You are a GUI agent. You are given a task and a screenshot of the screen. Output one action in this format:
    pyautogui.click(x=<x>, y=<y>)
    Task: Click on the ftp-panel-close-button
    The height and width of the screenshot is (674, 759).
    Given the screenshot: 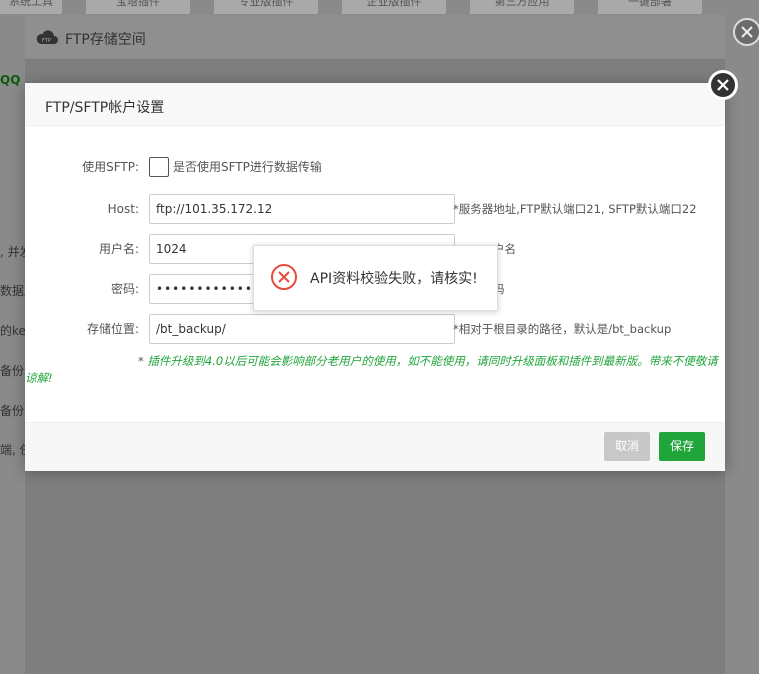 What is the action you would take?
    pyautogui.click(x=746, y=32)
    